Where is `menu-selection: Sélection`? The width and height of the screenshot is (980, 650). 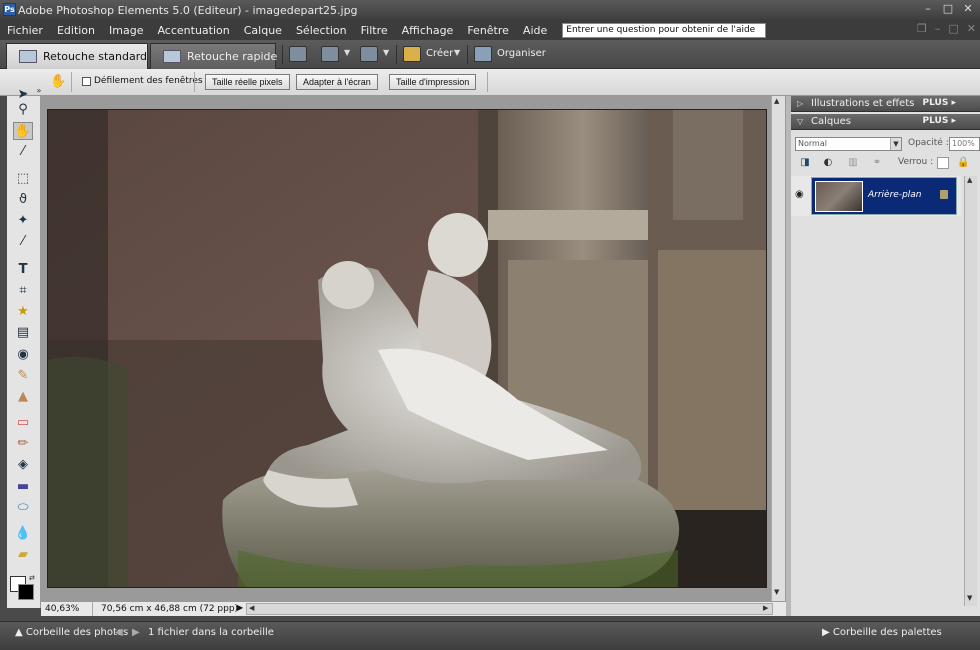 menu-selection: Sélection is located at coordinates (321, 30).